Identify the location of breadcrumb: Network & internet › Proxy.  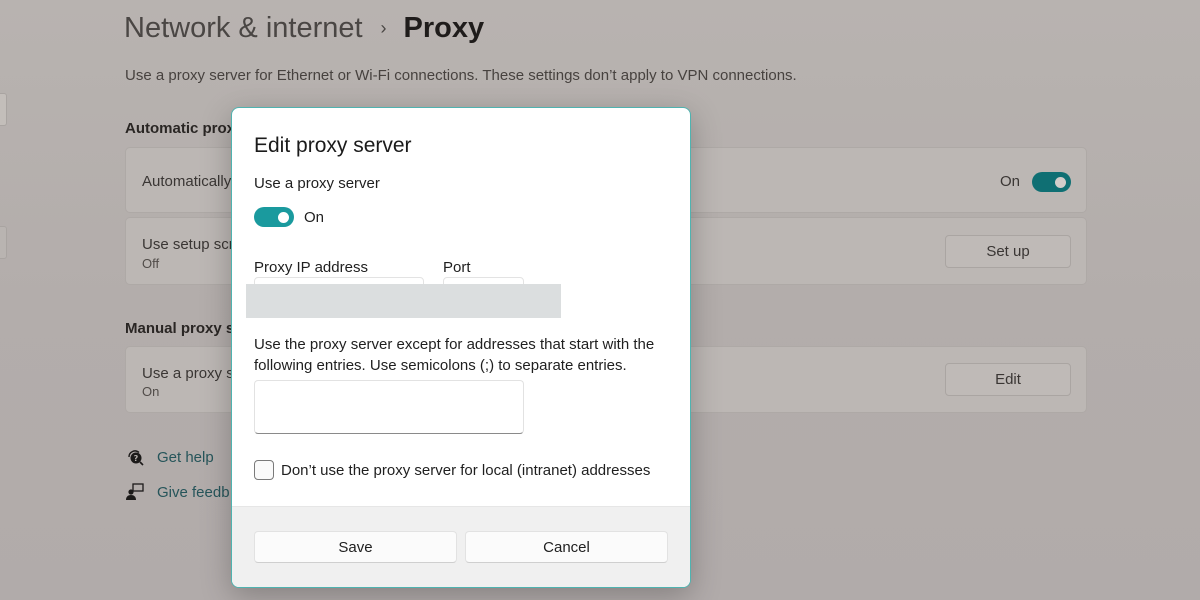
(304, 28).